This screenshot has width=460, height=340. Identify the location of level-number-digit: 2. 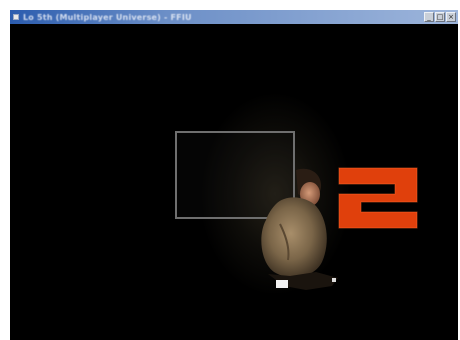
(378, 198).